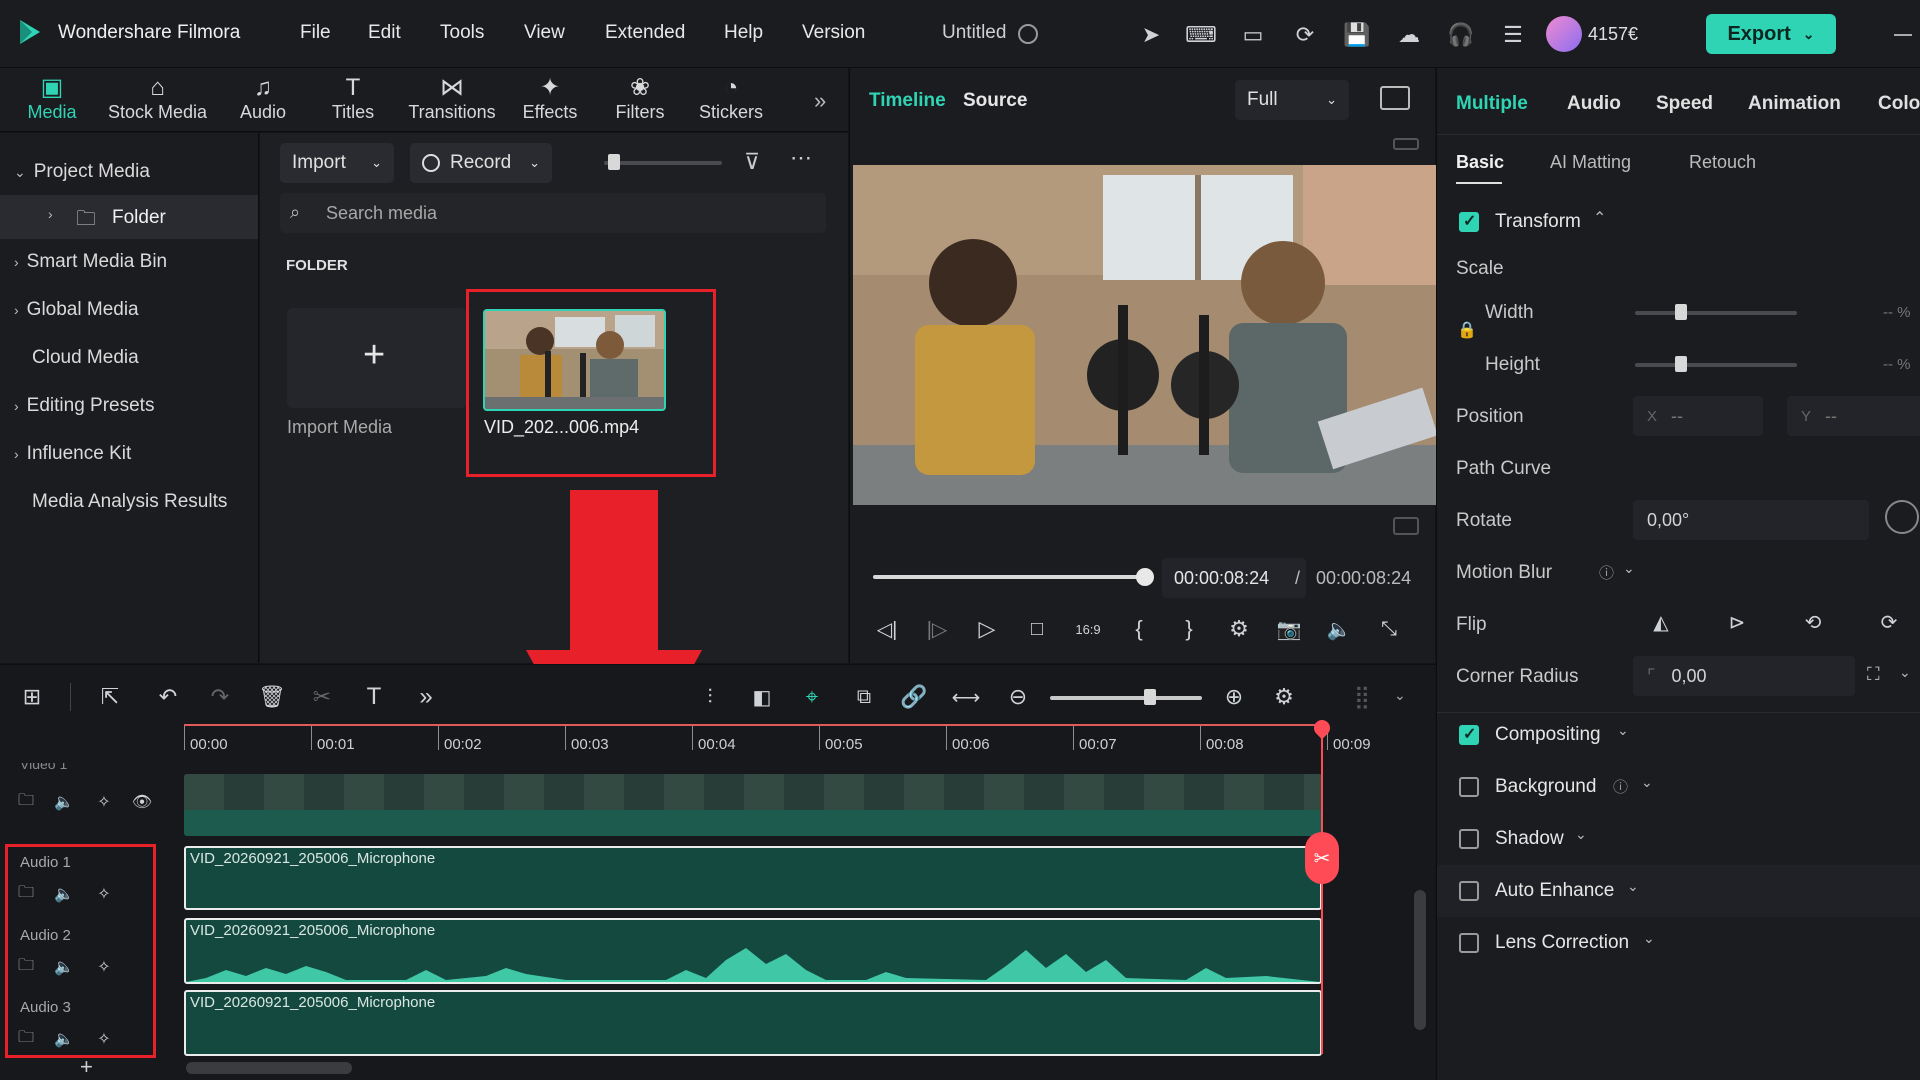  Describe the element at coordinates (1389, 629) in the screenshot. I see `fullscreen-icon: ⤡` at that location.